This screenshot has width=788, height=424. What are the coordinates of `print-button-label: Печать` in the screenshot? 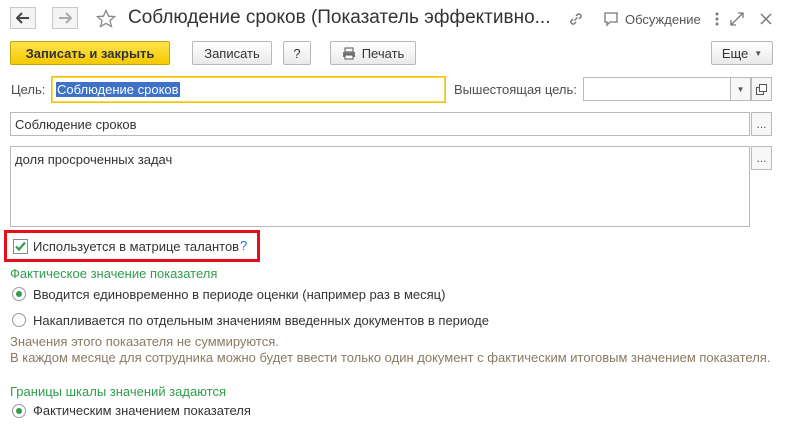 It's located at (383, 53).